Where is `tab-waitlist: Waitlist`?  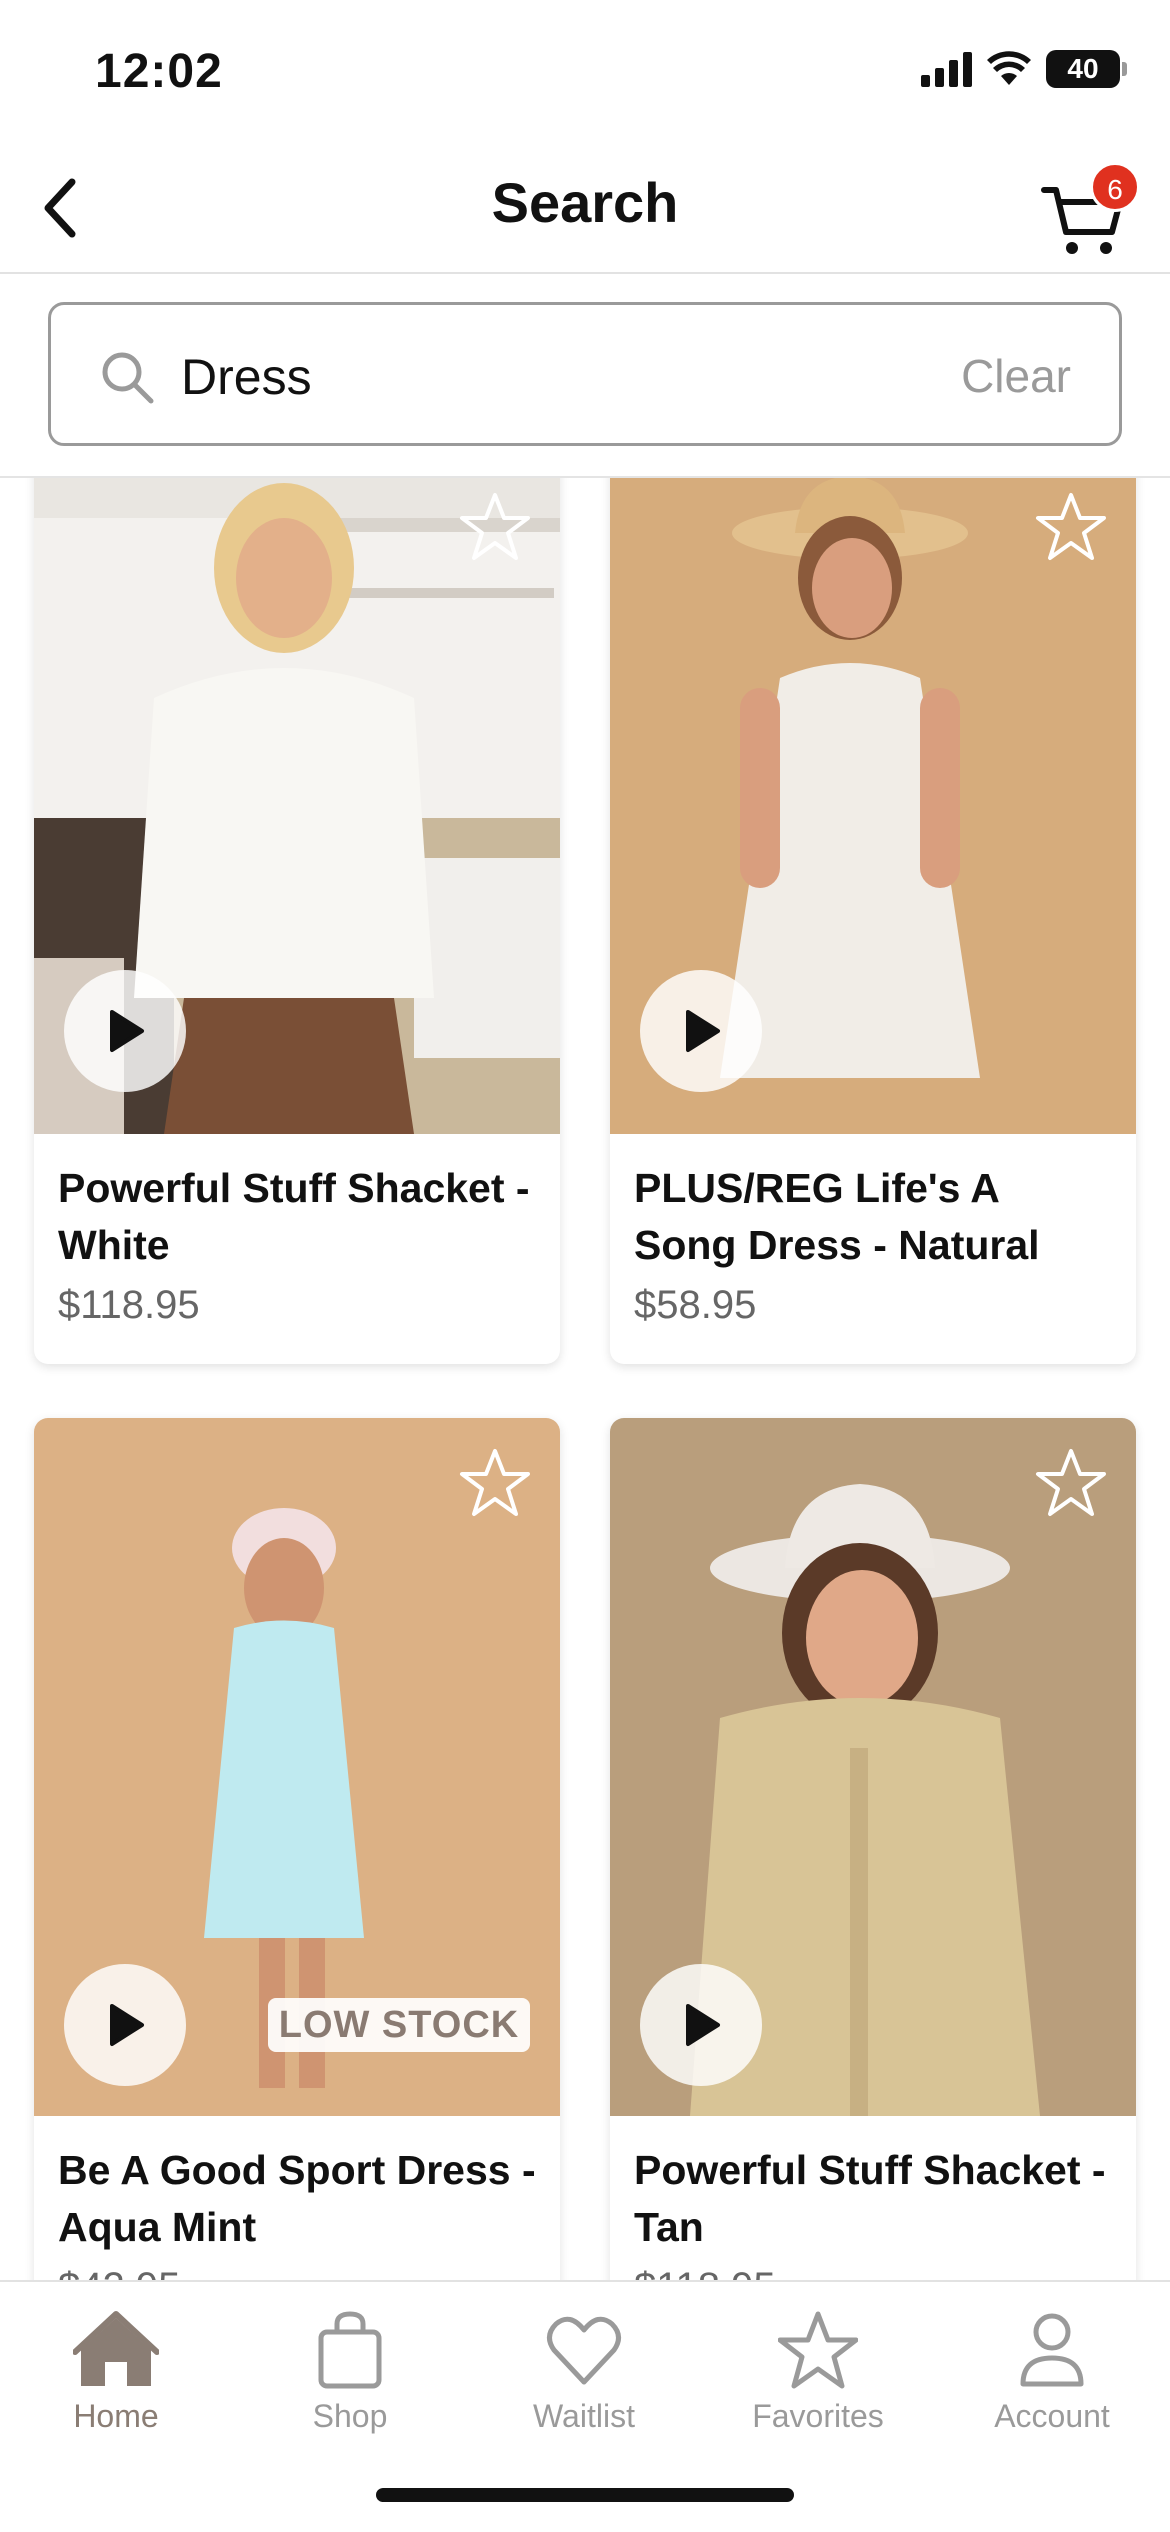 tab-waitlist: Waitlist is located at coordinates (584, 2372).